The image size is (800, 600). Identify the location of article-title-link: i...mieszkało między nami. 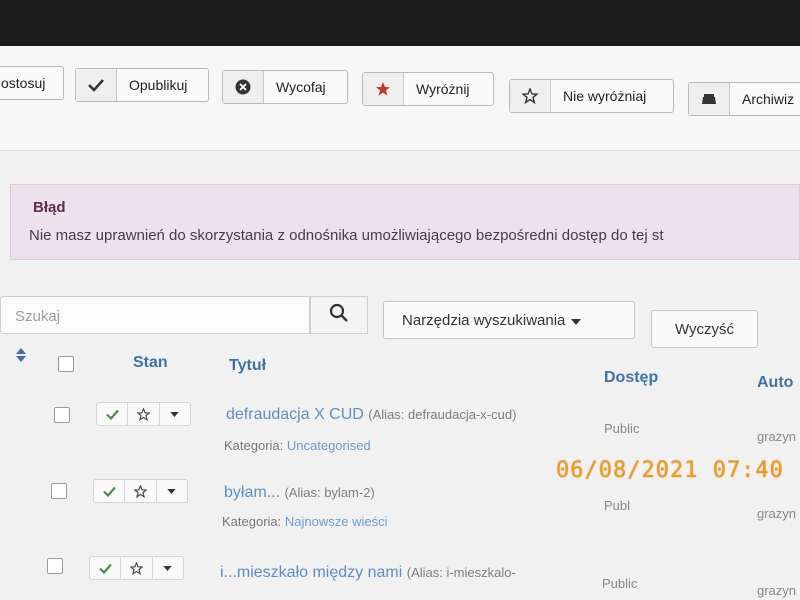
(311, 572).